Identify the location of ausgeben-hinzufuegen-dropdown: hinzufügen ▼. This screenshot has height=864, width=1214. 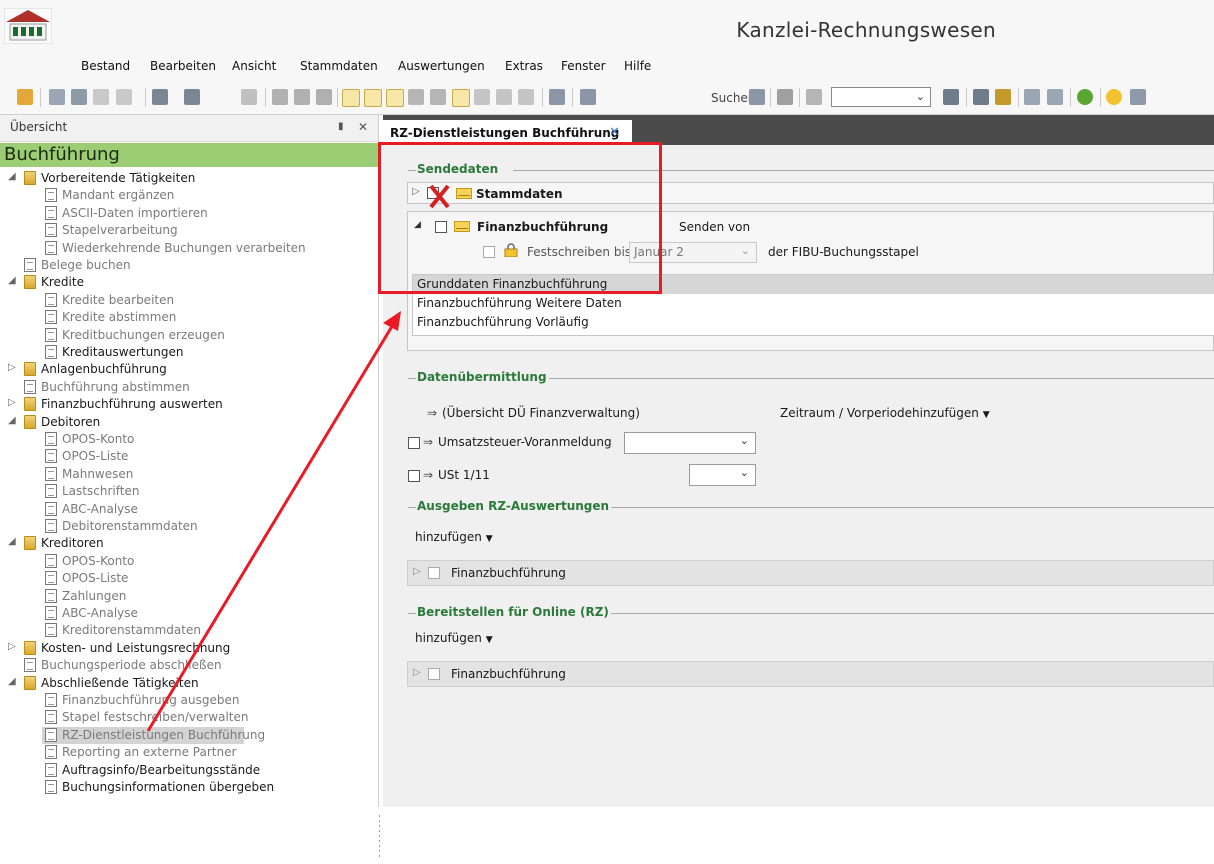
(454, 537).